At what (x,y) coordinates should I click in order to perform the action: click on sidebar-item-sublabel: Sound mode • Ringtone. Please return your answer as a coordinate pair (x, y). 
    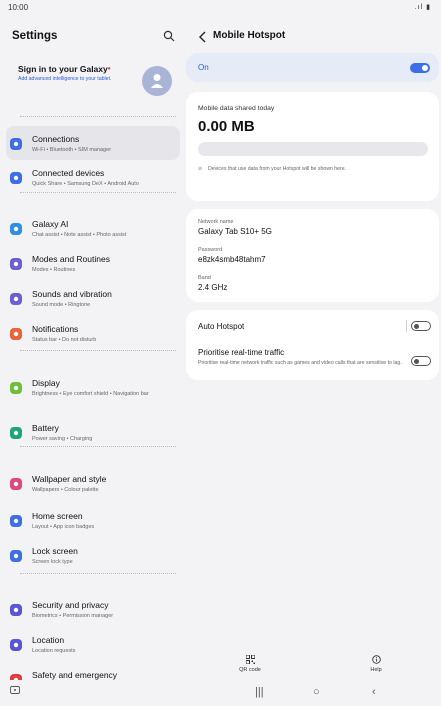
    Looking at the image, I should click on (61, 305).